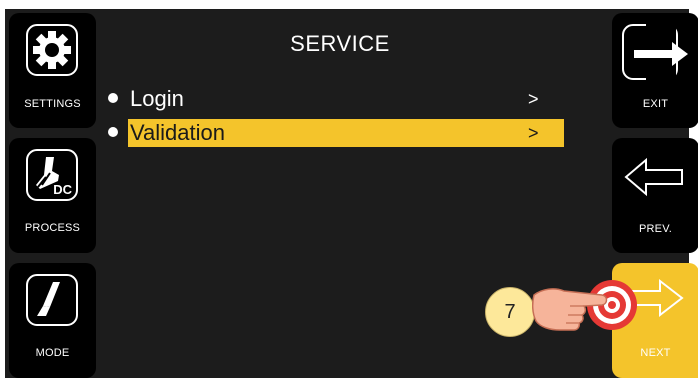  I want to click on prev-label: PREV., so click(655, 229).